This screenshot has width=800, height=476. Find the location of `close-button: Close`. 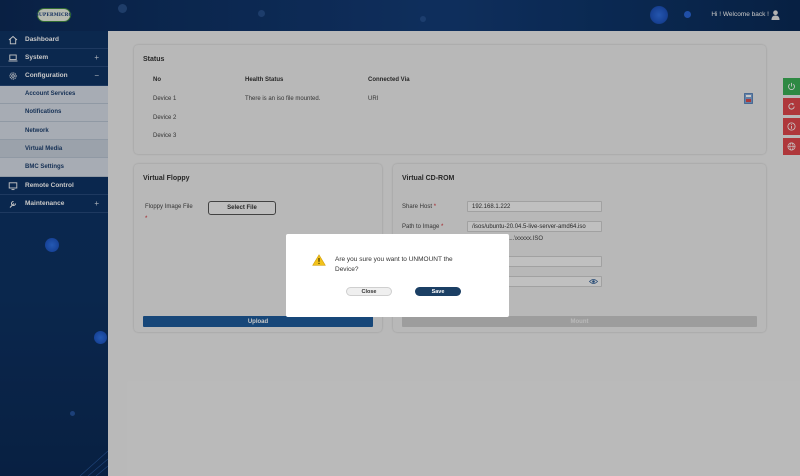

close-button: Close is located at coordinates (369, 291).